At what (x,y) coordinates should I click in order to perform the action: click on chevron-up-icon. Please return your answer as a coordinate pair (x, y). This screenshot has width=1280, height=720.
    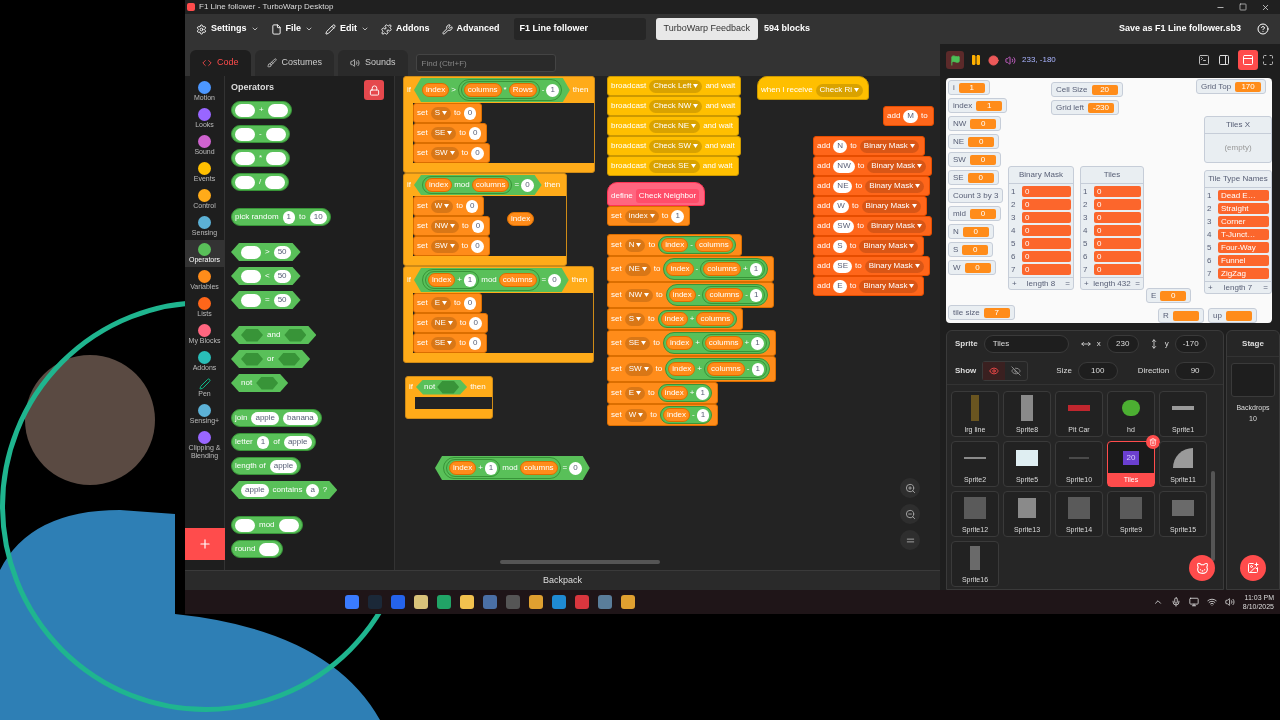
    Looking at the image, I should click on (1157, 602).